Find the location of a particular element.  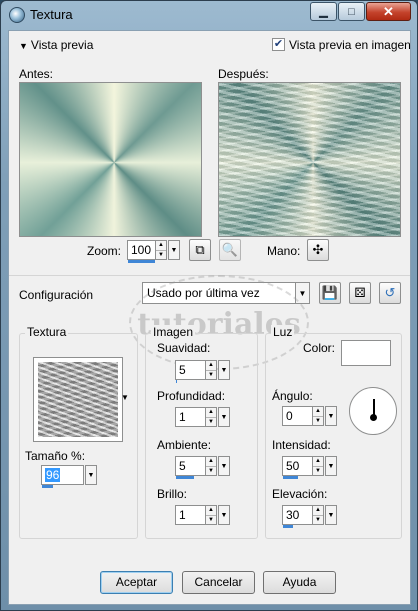

shine-spin-arrows: ▲ ▼ is located at coordinates (211, 515).